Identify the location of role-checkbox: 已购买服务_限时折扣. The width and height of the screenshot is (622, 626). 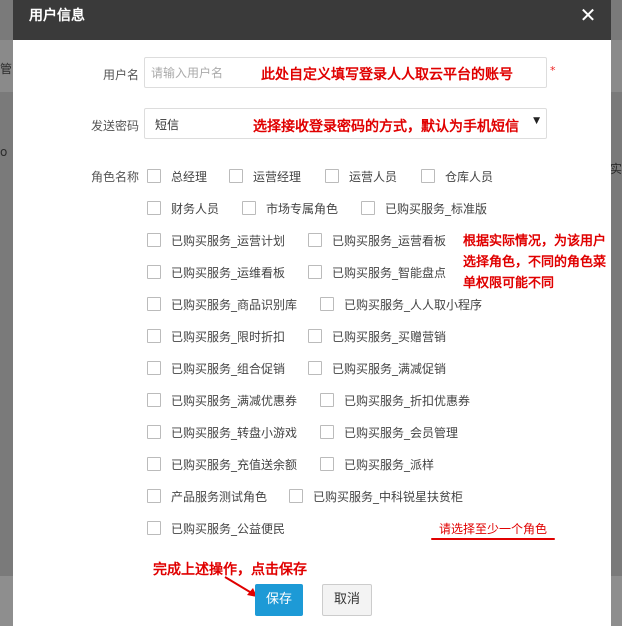
(216, 336).